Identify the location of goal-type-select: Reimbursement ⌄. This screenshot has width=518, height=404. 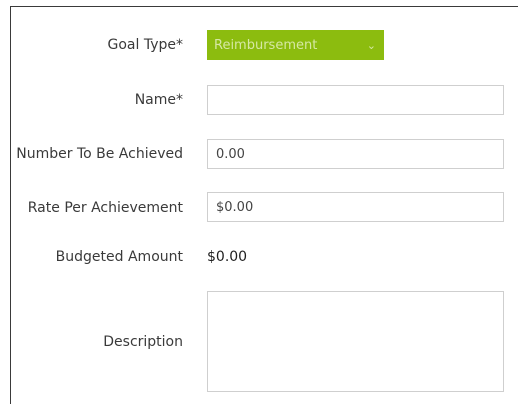
(295, 45).